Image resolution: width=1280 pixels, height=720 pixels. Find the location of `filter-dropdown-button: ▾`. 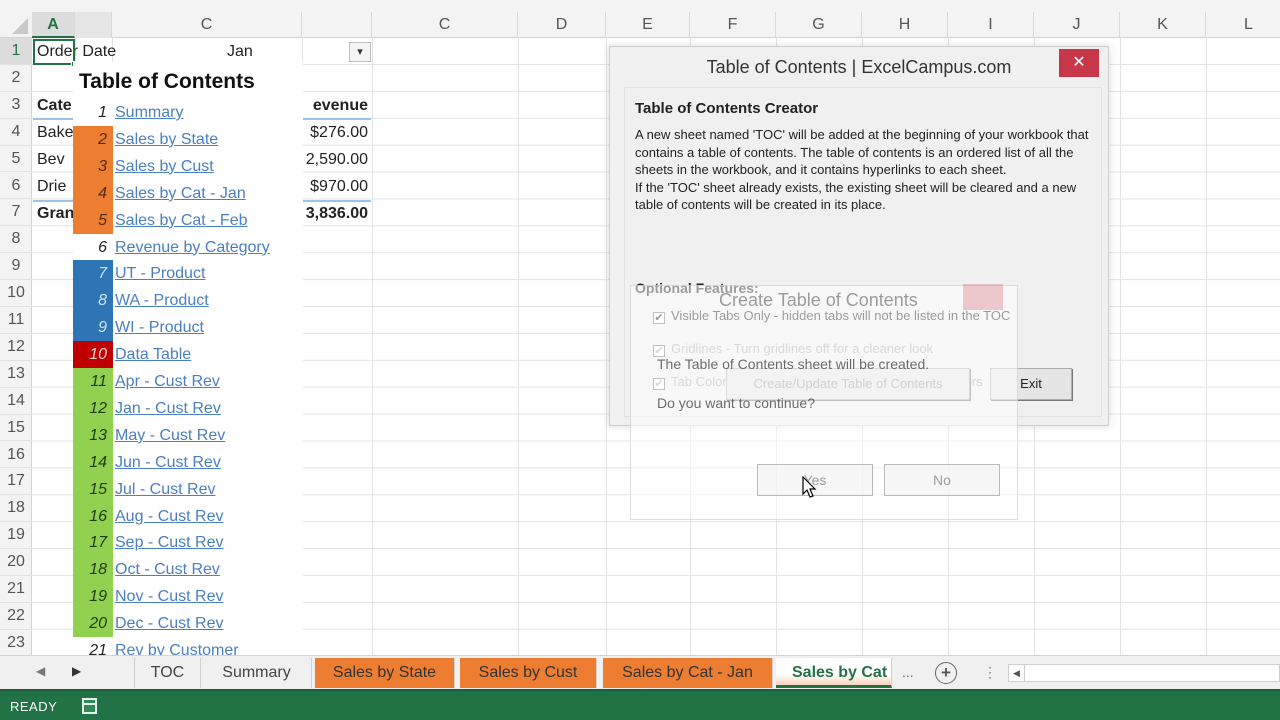

filter-dropdown-button: ▾ is located at coordinates (360, 52).